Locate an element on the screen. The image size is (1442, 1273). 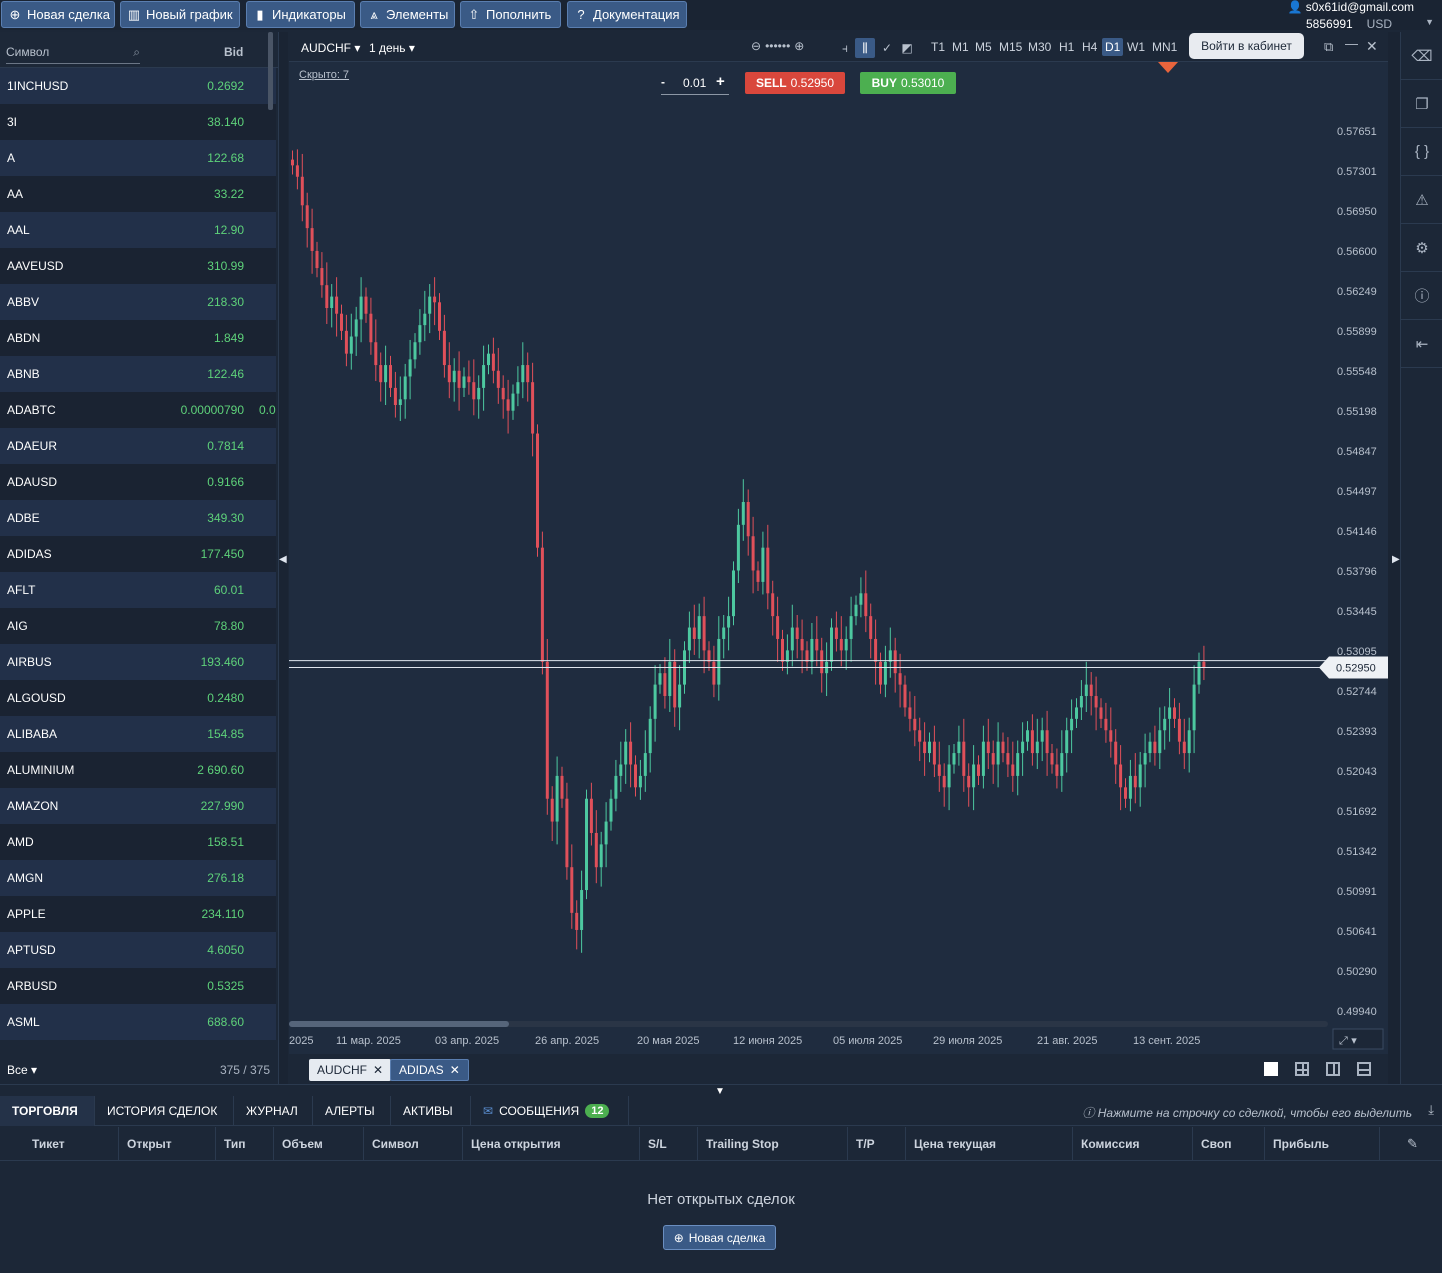
timeframe-m5: M5 is located at coordinates (983, 47).